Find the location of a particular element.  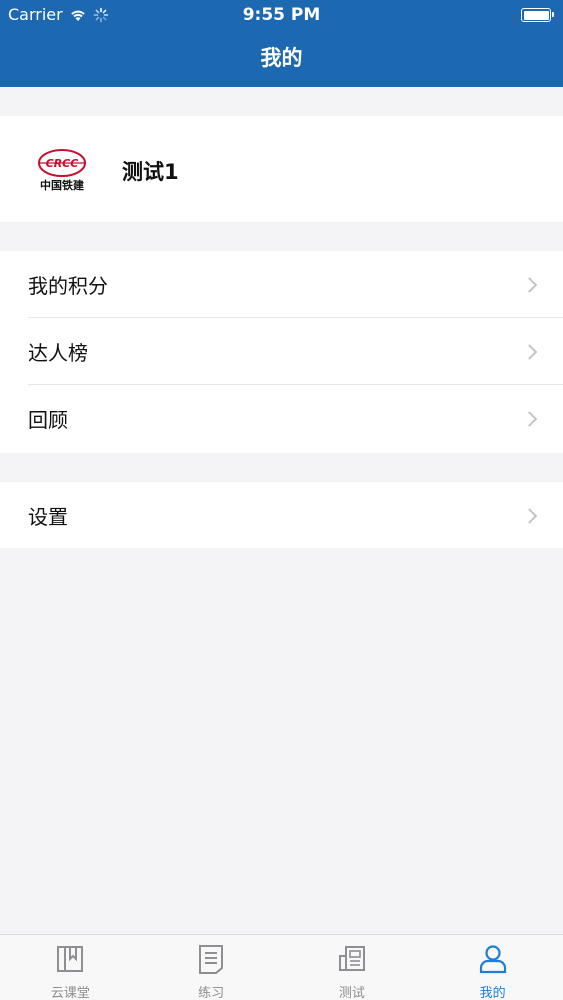

menu-item-settings: 设置 is located at coordinates (281, 515).